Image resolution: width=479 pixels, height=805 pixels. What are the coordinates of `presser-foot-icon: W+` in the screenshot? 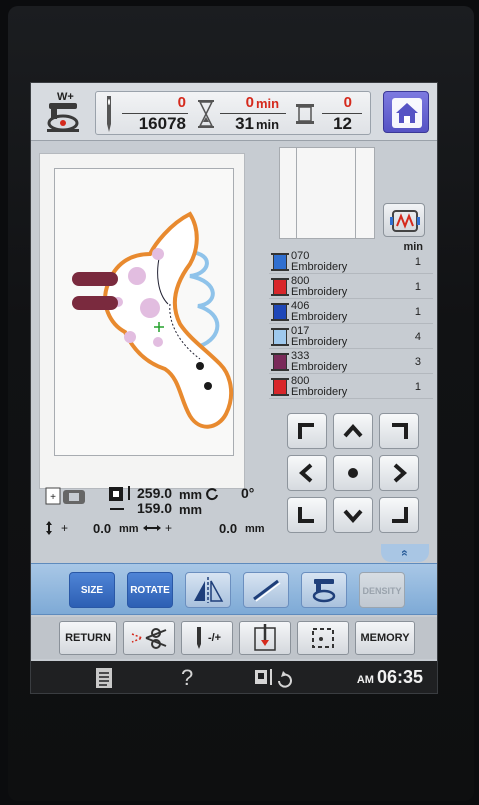 It's located at (63, 112).